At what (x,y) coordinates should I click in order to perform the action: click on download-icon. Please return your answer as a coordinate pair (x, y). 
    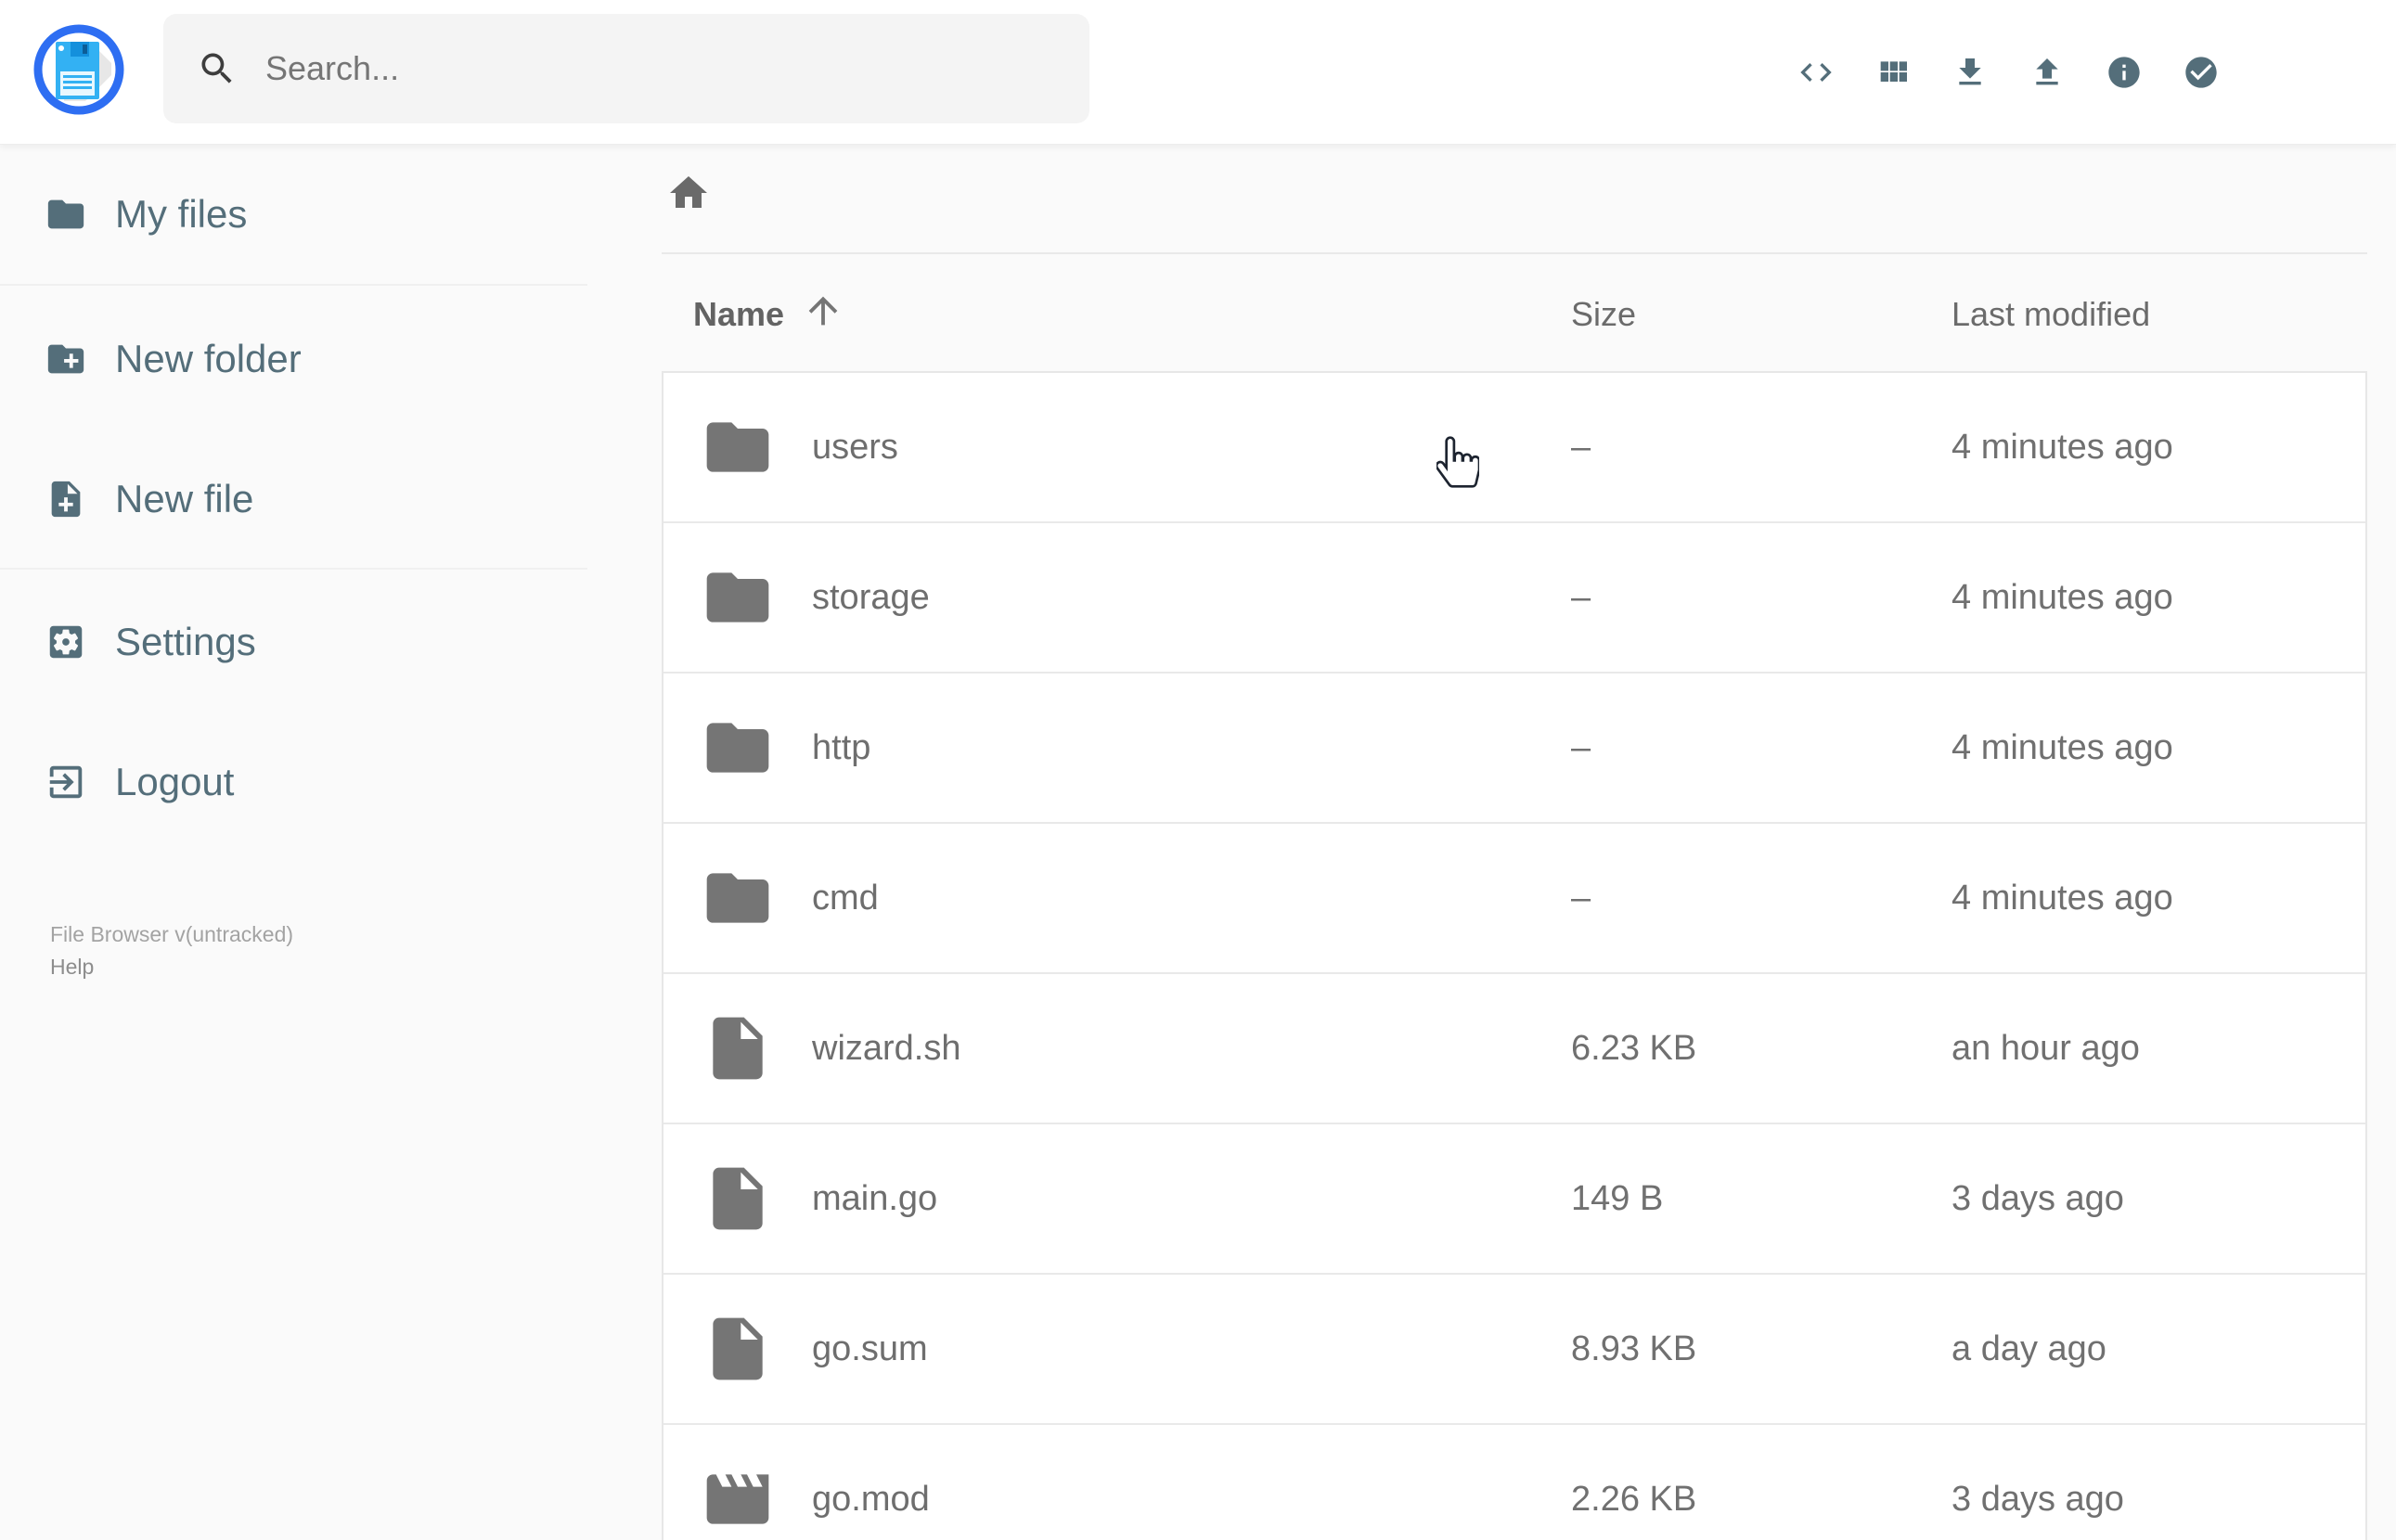
    Looking at the image, I should click on (1970, 71).